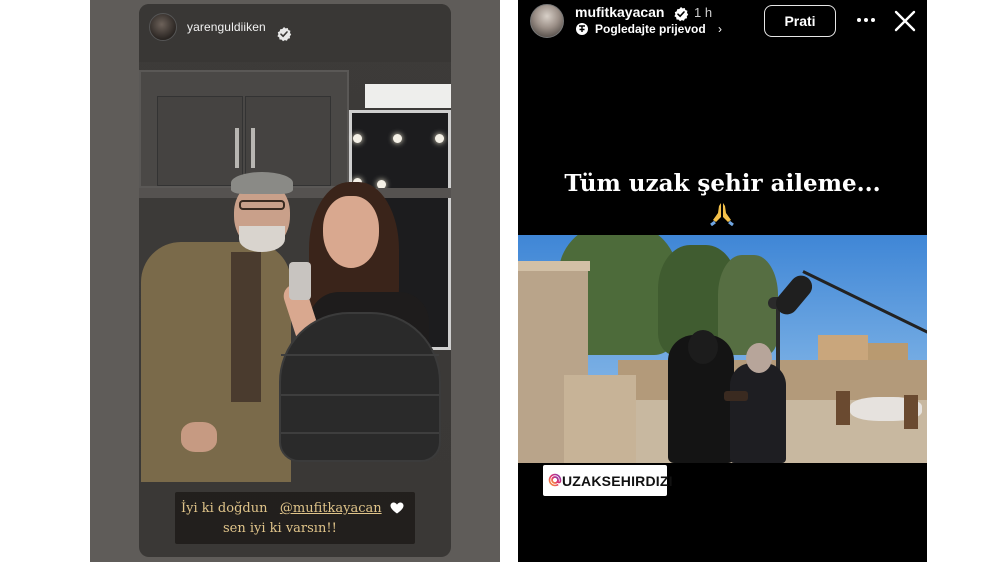 This screenshot has height=562, width=1000. What do you see at coordinates (555, 480) in the screenshot?
I see `at-sign-icon` at bounding box center [555, 480].